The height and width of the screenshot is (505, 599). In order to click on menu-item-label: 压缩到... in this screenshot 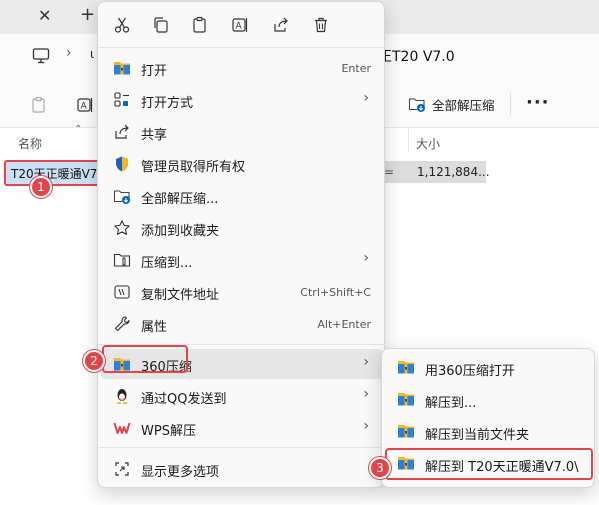, I will do `click(167, 263)`.